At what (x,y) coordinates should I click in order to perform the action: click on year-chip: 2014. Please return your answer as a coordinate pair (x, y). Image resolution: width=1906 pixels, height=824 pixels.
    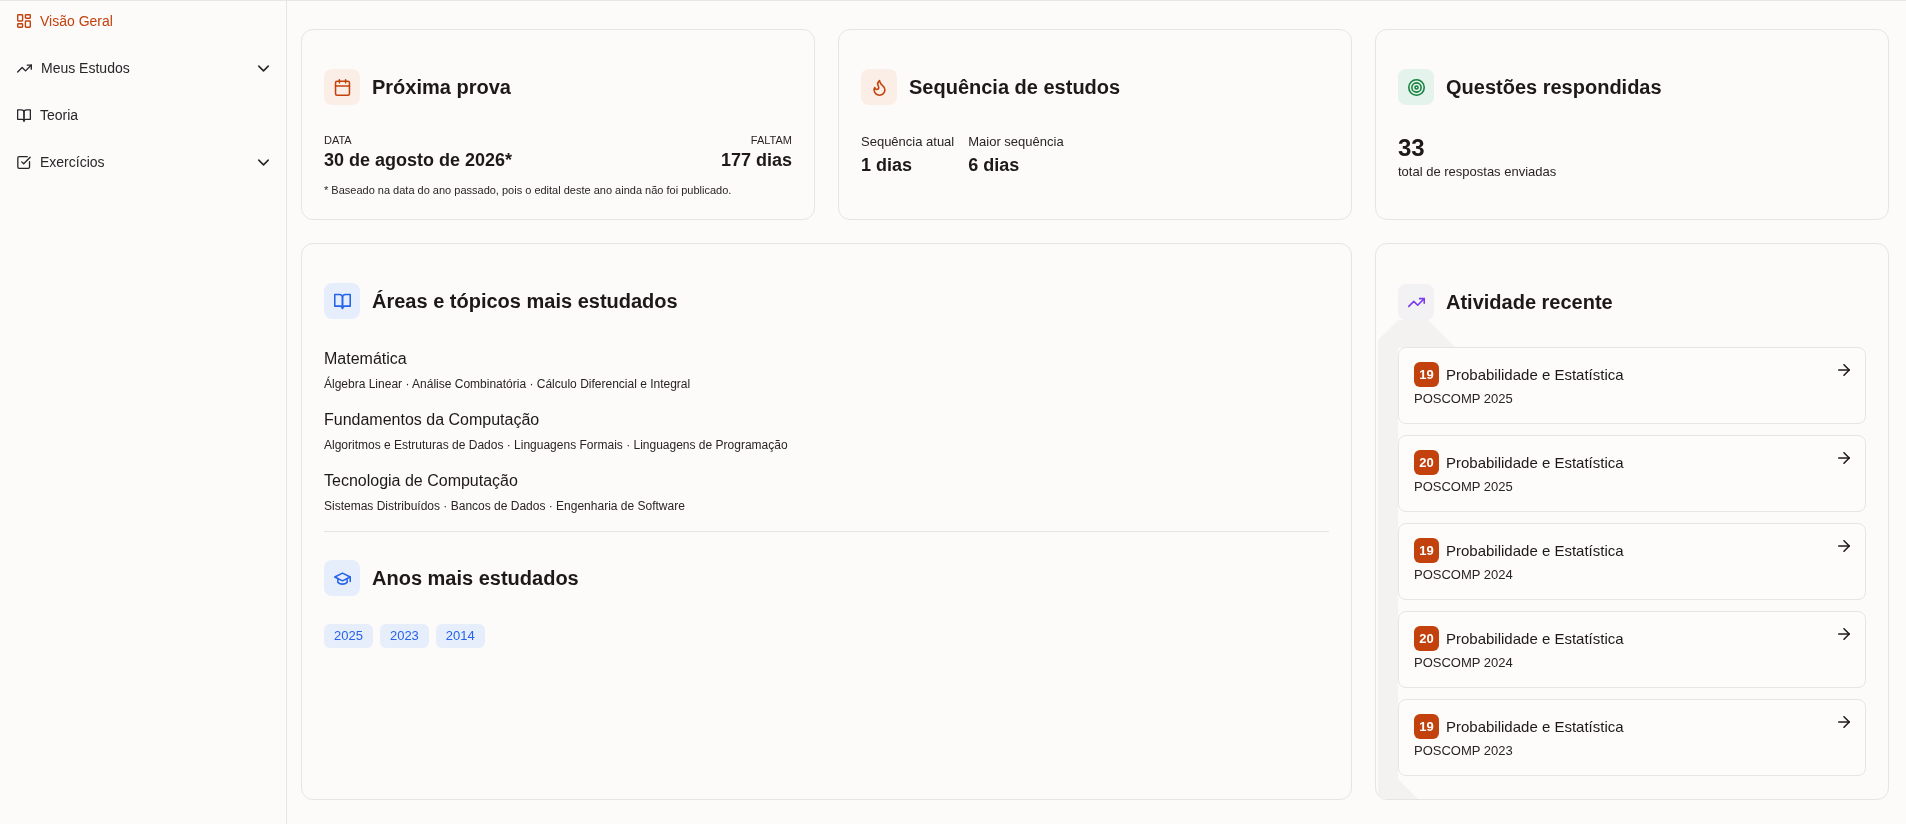
    Looking at the image, I should click on (460, 636).